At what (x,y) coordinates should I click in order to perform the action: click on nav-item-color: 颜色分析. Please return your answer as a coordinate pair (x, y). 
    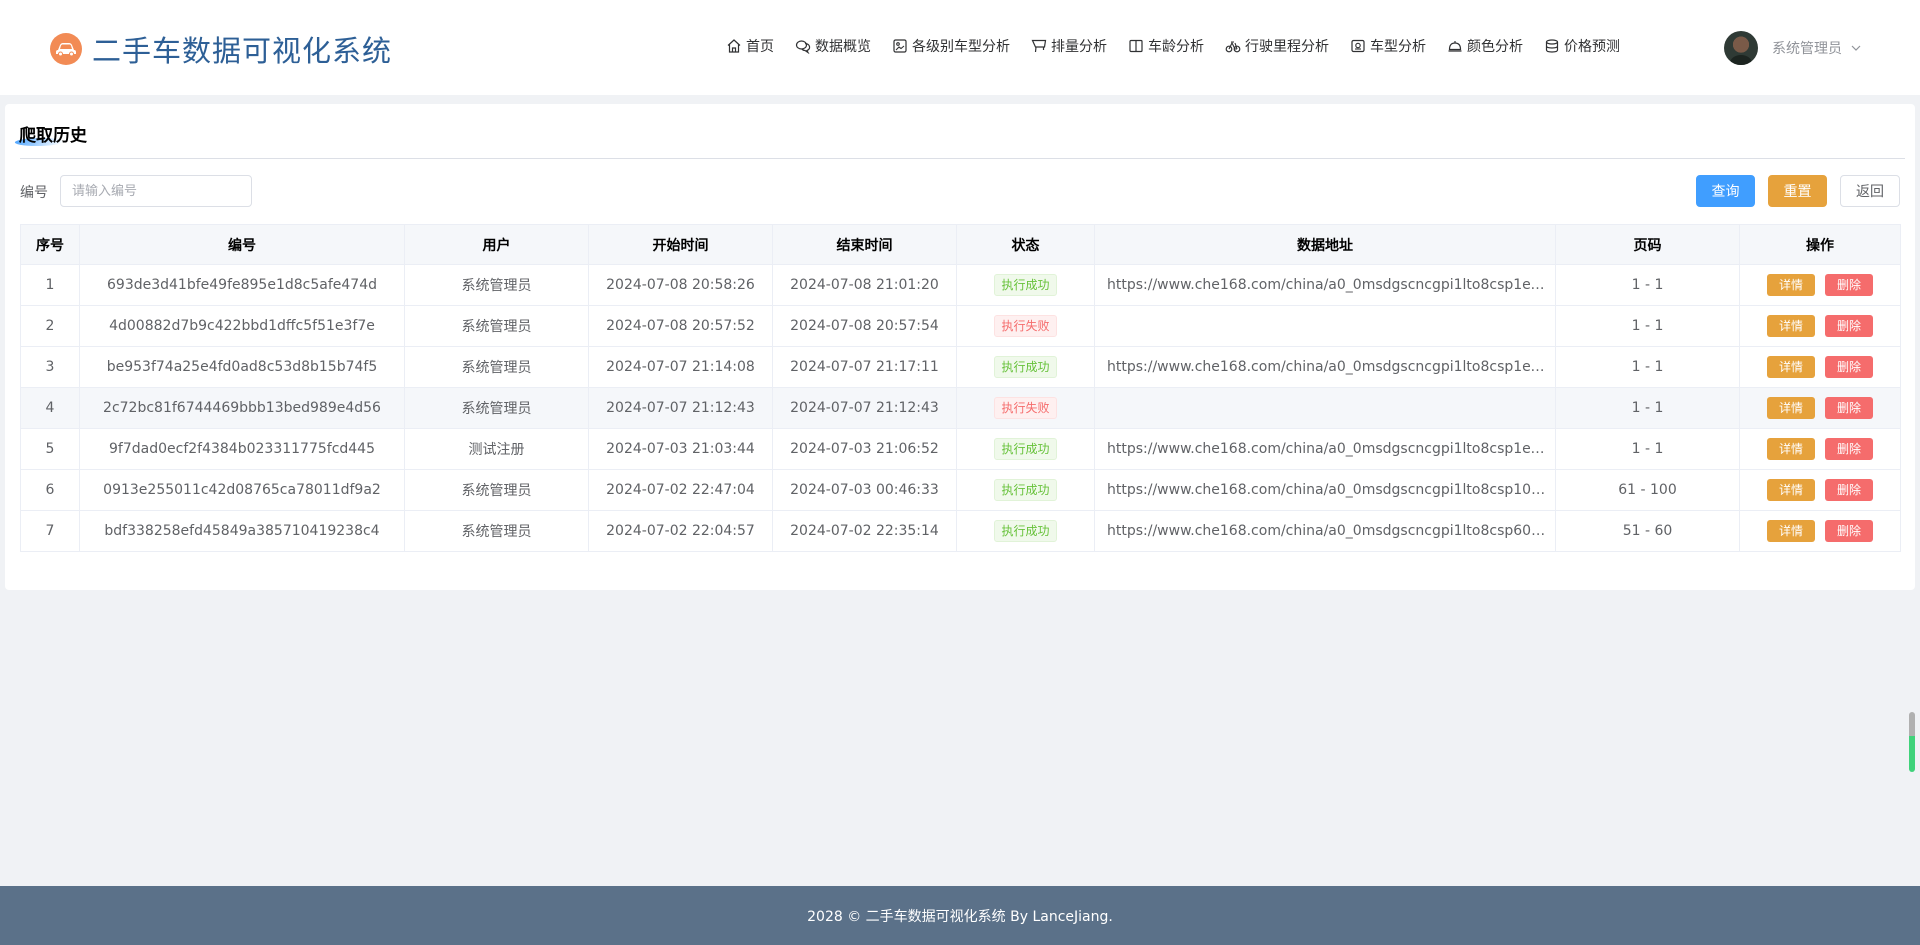
    Looking at the image, I should click on (1485, 46).